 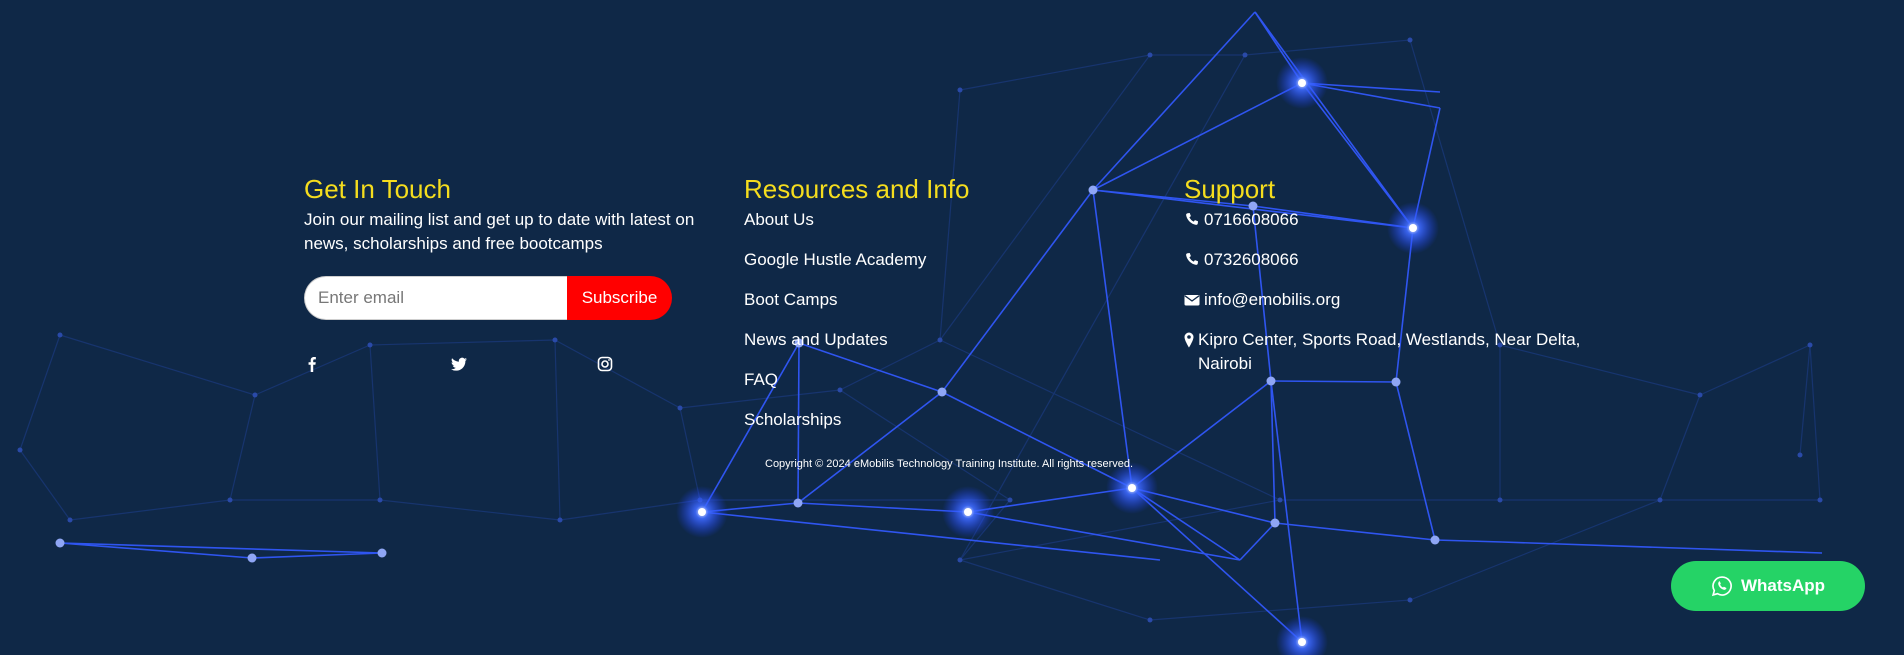 I want to click on news-and-updates-link: News and Updates, so click(x=816, y=339).